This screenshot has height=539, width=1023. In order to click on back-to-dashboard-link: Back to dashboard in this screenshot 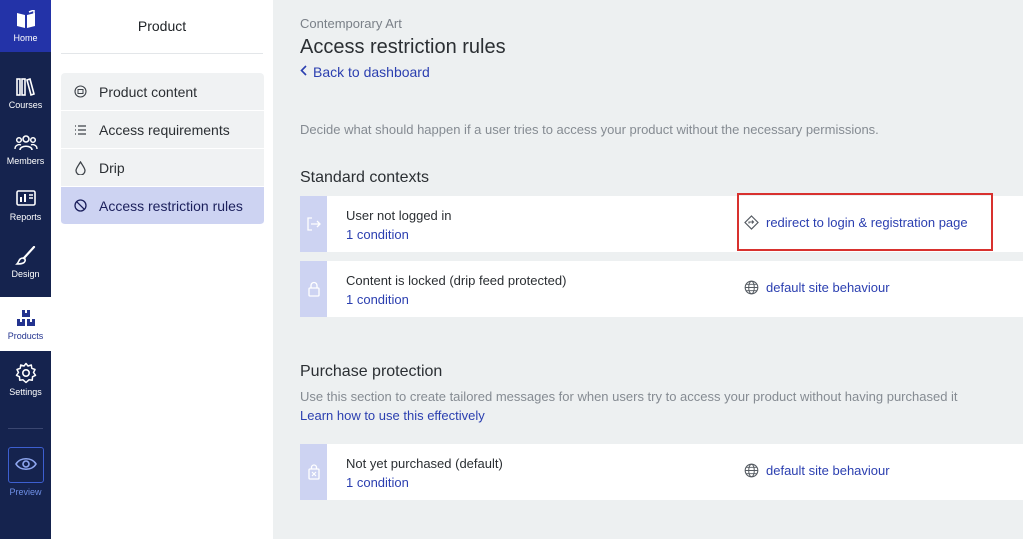, I will do `click(365, 72)`.